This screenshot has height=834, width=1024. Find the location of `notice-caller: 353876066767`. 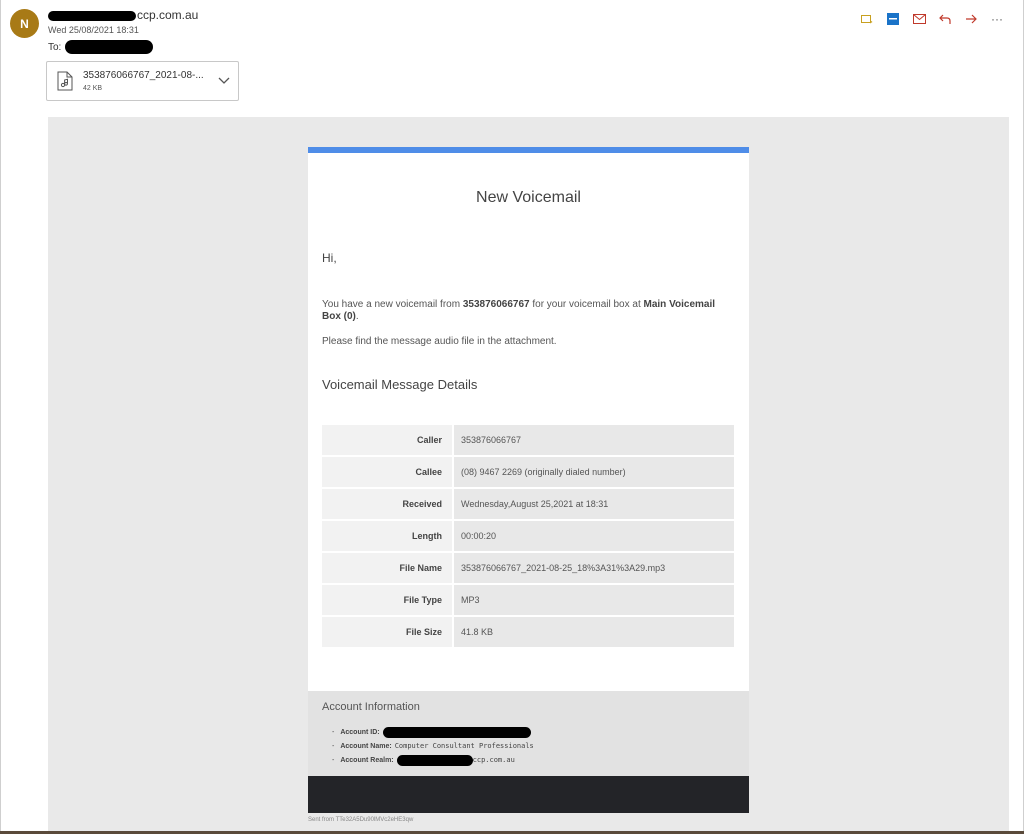

notice-caller: 353876066767 is located at coordinates (496, 304).